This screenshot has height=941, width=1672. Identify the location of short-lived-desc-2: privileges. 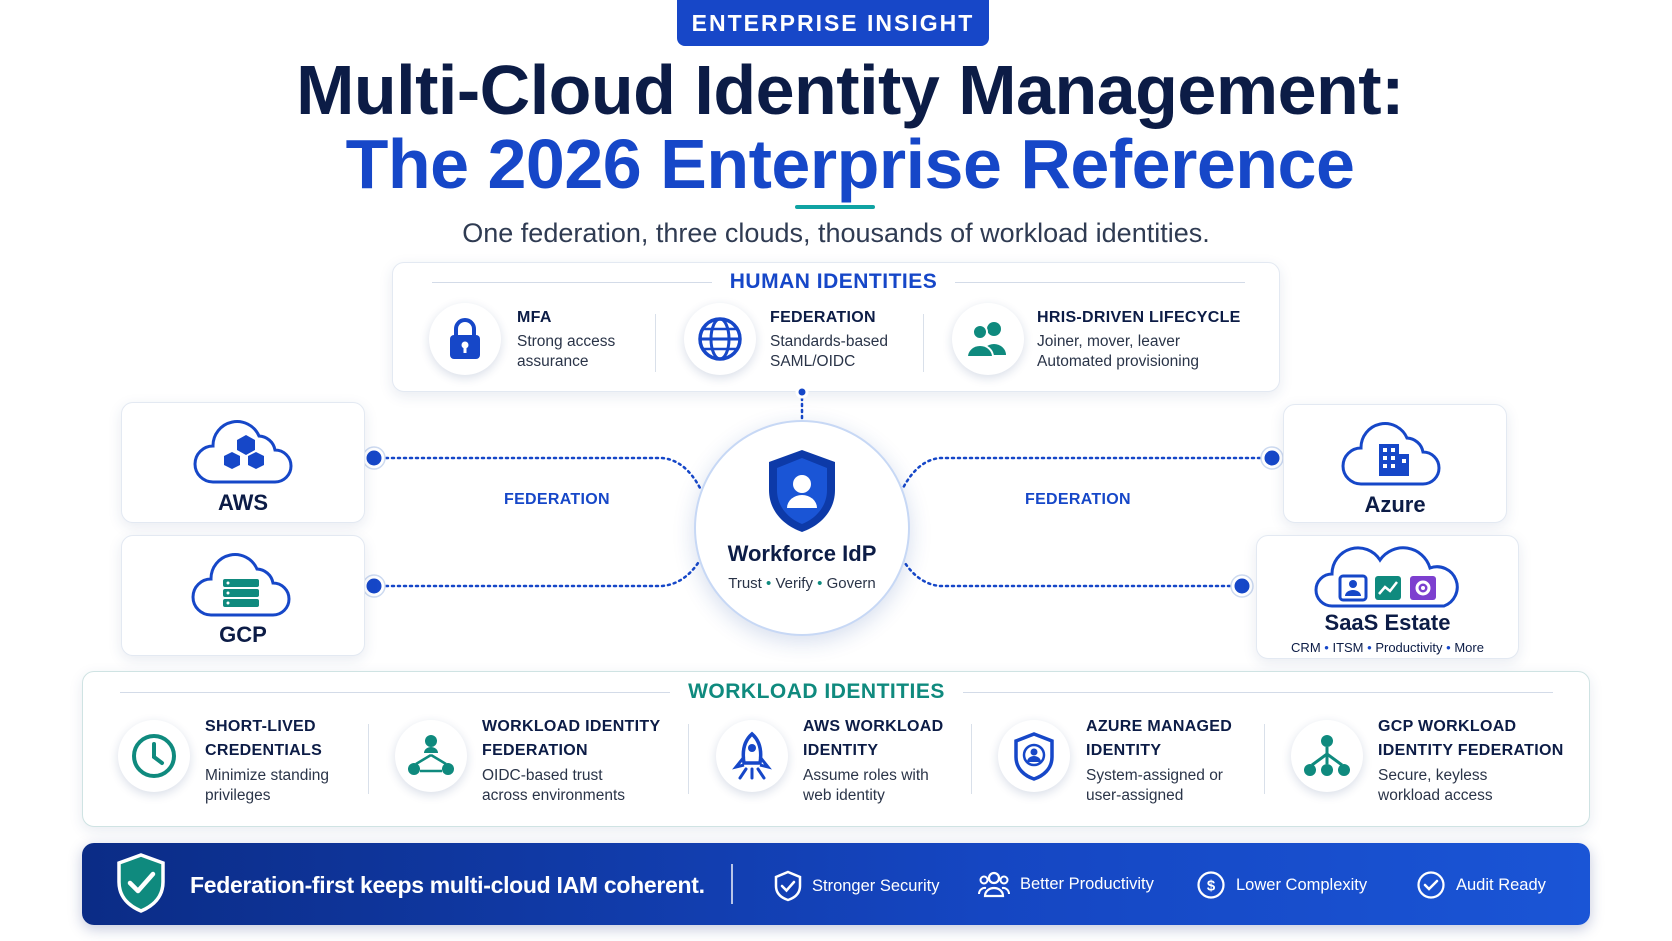
(238, 795).